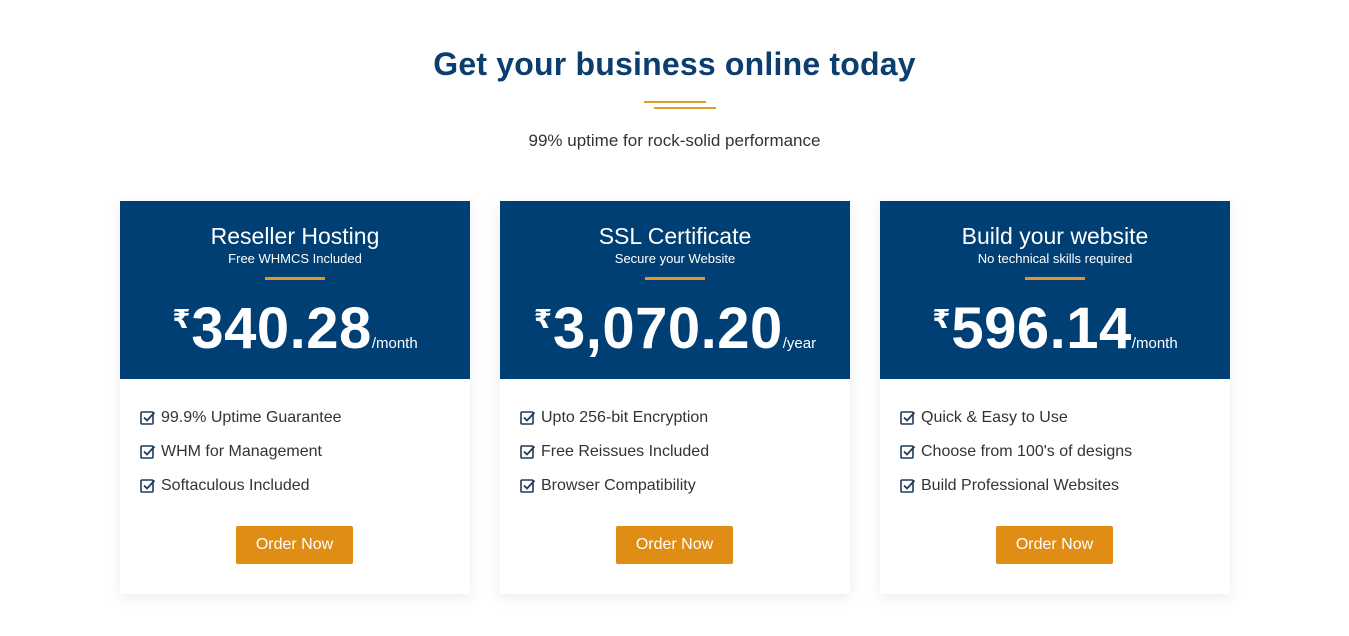  What do you see at coordinates (1055, 236) in the screenshot?
I see `card-title: Build your website` at bounding box center [1055, 236].